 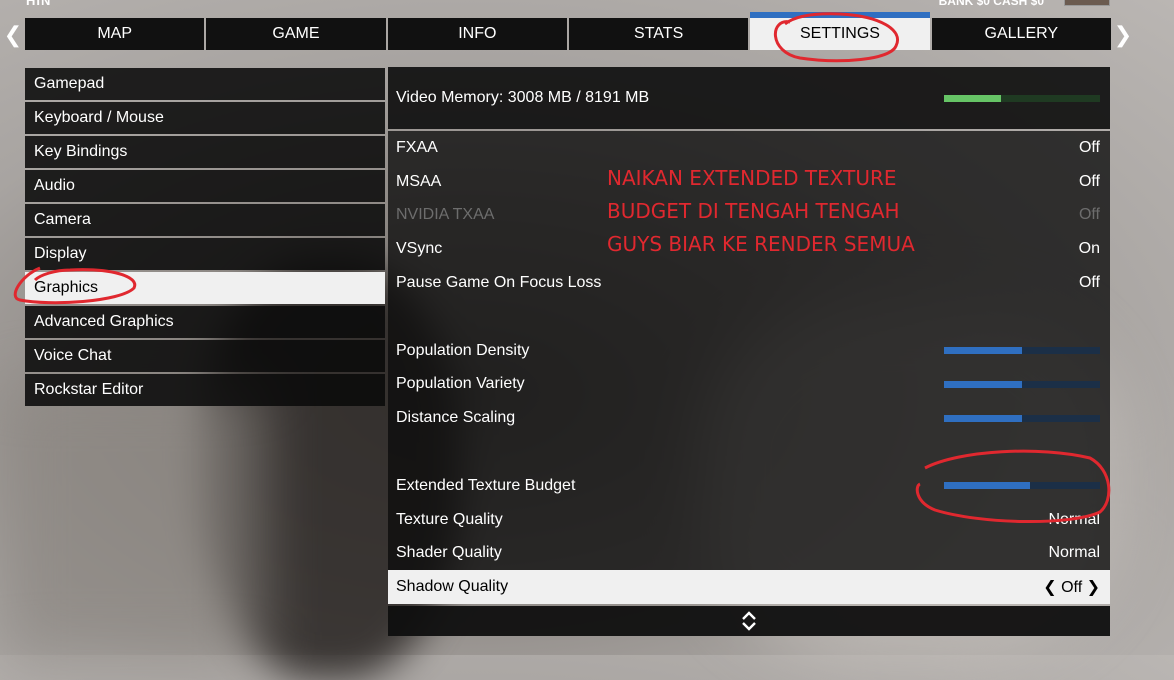 What do you see at coordinates (452, 587) in the screenshot?
I see `option-label: Shadow Quality` at bounding box center [452, 587].